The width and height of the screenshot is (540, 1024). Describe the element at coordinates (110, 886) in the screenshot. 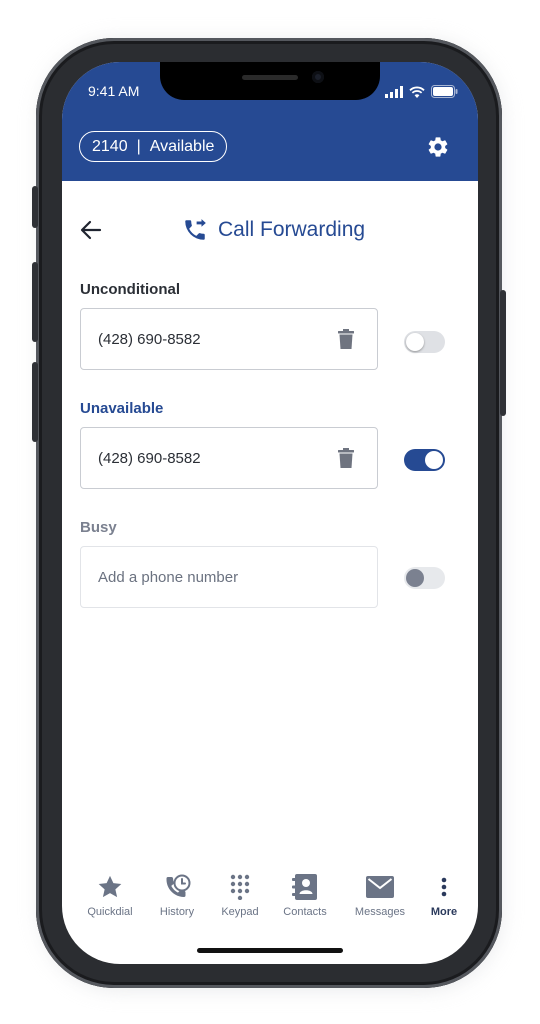

I see `star-icon` at that location.